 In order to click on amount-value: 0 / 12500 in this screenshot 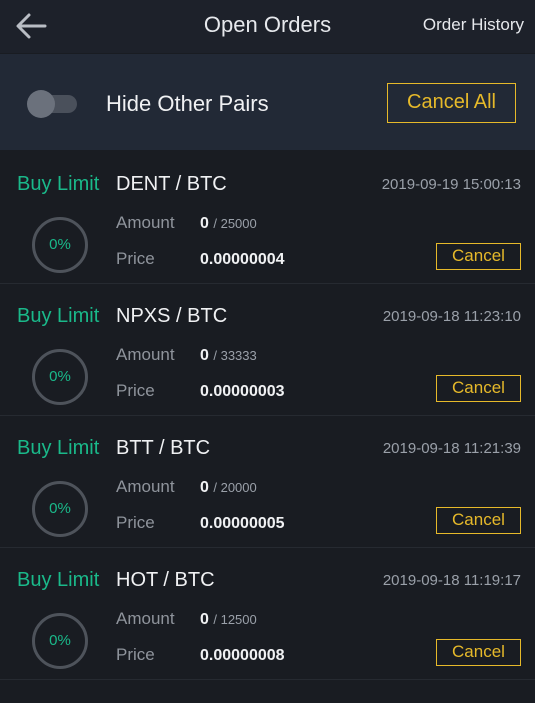, I will do `click(228, 620)`.